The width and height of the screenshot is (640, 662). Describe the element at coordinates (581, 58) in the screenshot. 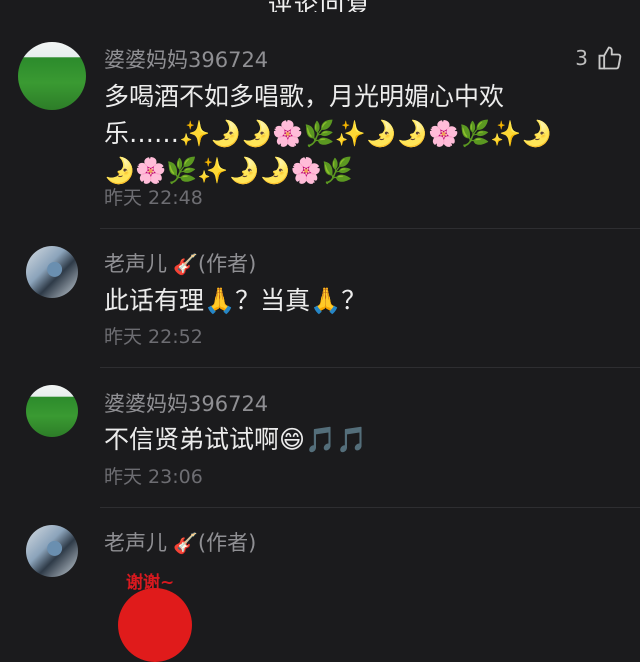

I see `like-count: 3` at that location.